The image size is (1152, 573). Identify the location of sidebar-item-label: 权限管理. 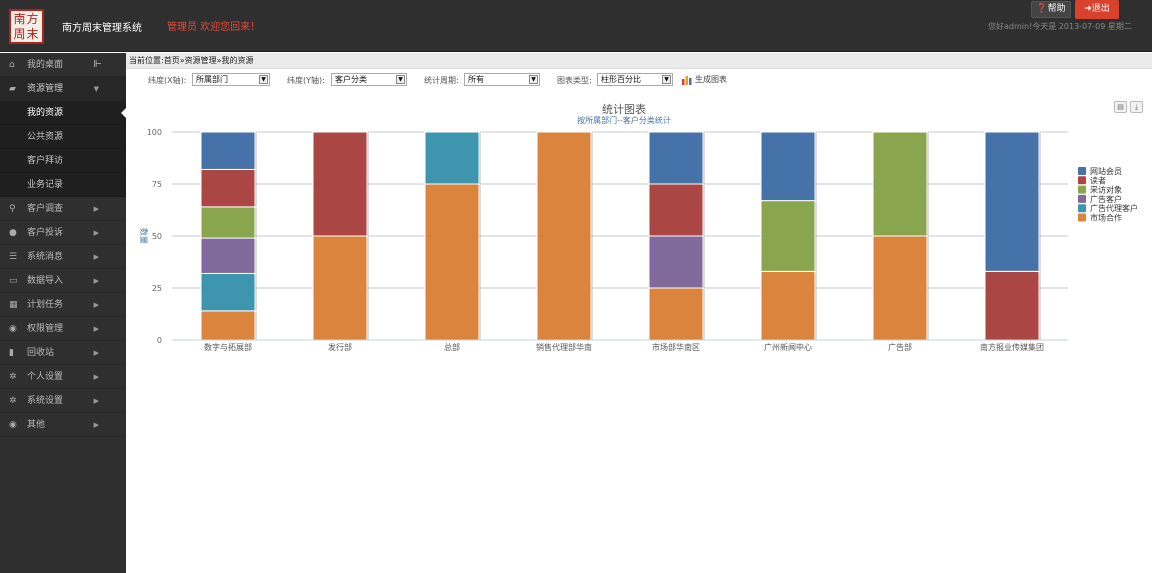
(45, 329).